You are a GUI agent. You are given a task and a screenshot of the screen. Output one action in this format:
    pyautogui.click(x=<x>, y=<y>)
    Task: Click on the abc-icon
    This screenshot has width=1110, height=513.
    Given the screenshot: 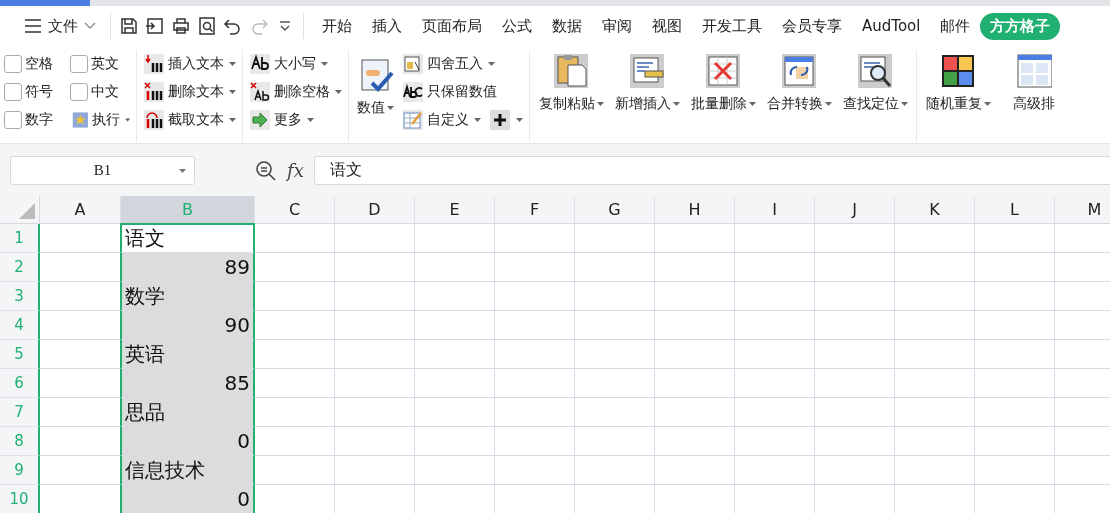 What is the action you would take?
    pyautogui.click(x=413, y=92)
    